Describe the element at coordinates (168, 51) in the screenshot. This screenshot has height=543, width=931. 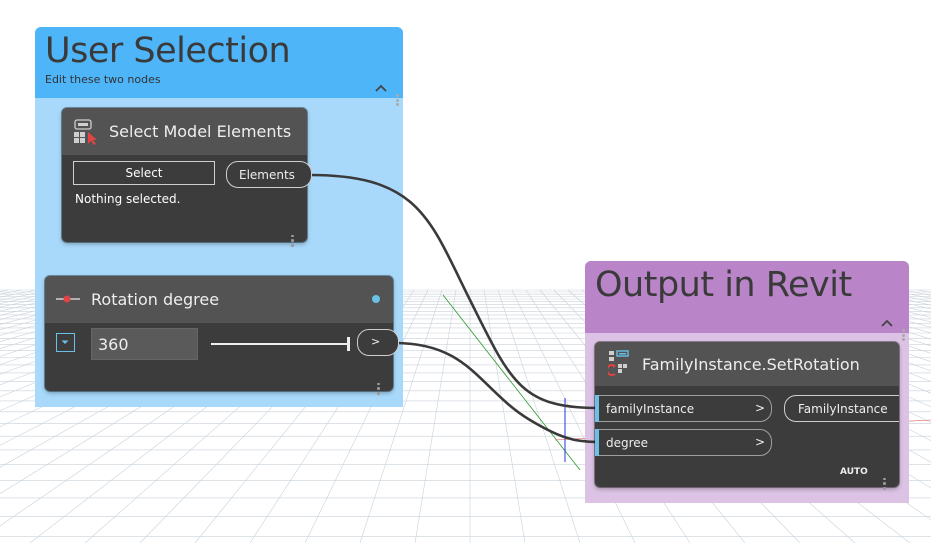
I see `group-title: User Selection` at that location.